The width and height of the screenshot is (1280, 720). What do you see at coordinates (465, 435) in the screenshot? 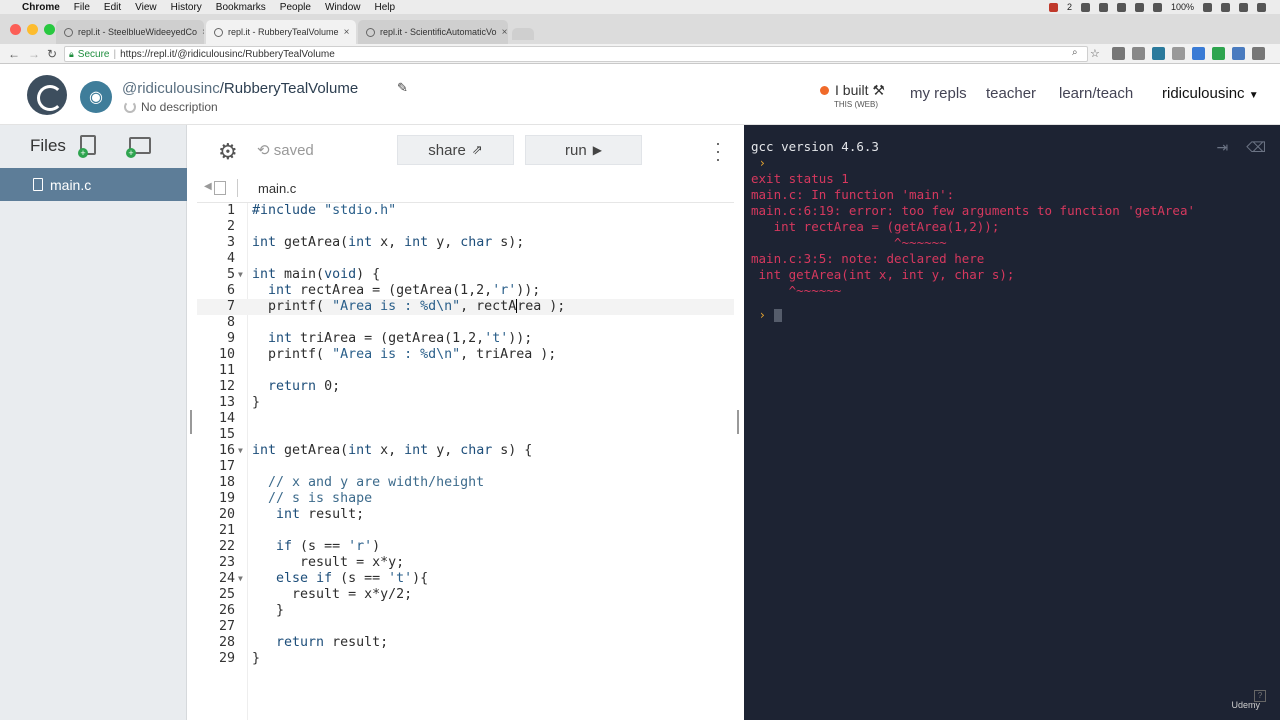
I see `code-line: 15` at bounding box center [465, 435].